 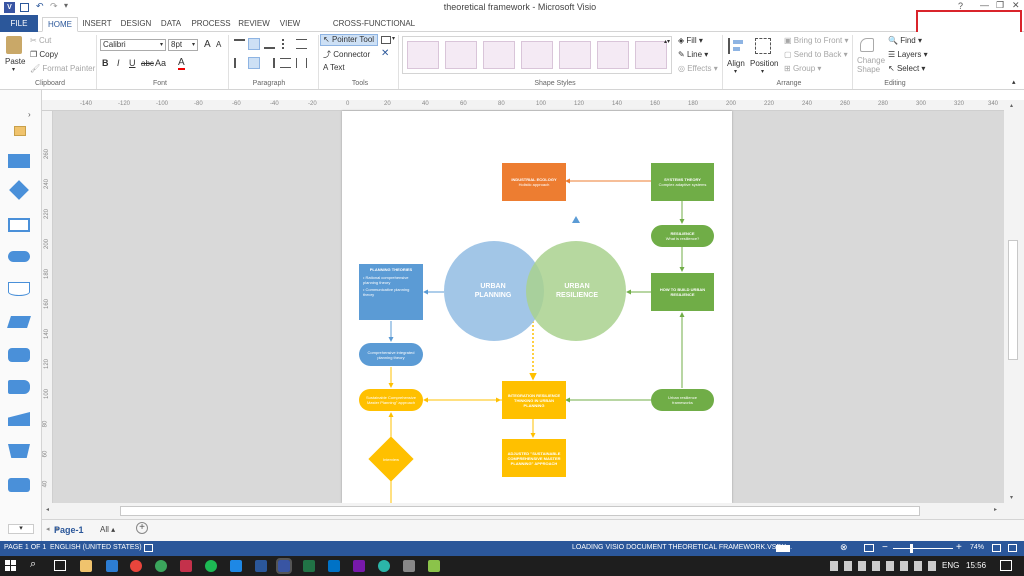 I want to click on align-top-icon, so click(x=239, y=44).